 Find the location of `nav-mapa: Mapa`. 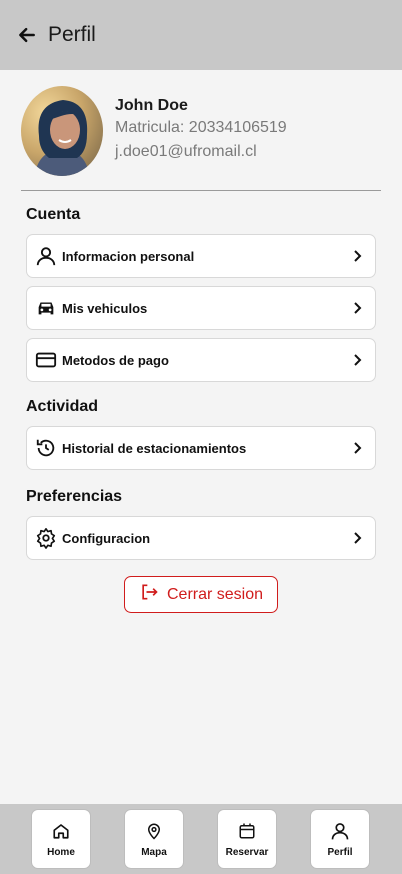

nav-mapa: Mapa is located at coordinates (154, 839).